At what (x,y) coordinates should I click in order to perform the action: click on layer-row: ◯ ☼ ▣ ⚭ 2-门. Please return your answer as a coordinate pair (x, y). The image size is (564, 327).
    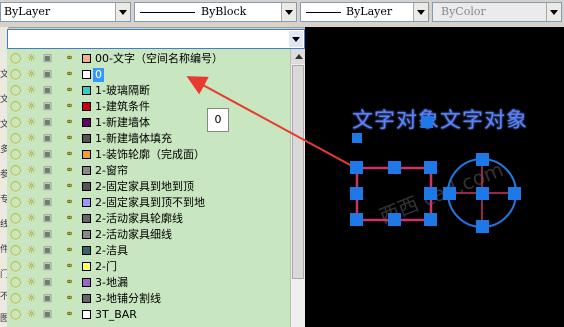
    Looking at the image, I should click on (148, 267).